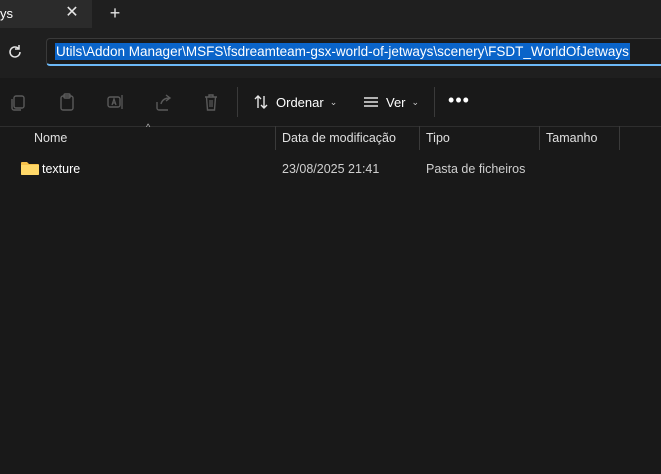 The height and width of the screenshot is (474, 661). Describe the element at coordinates (211, 102) in the screenshot. I see `delete-icon` at that location.